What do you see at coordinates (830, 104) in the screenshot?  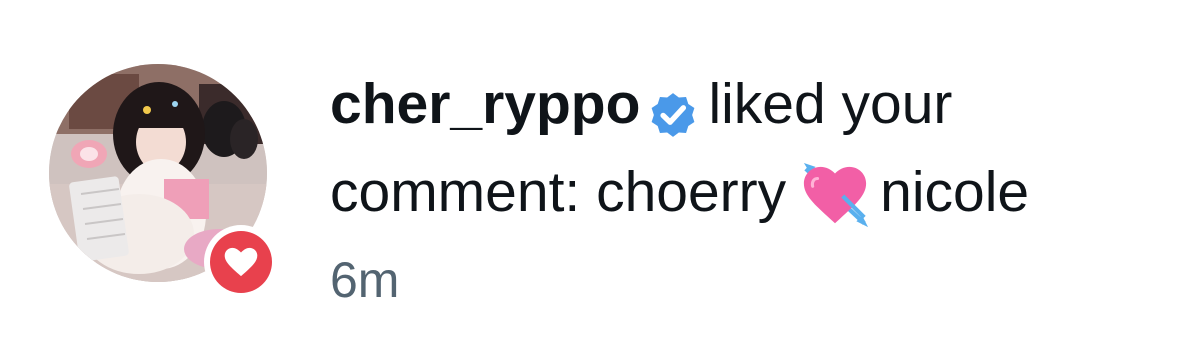 I see `action-text-line1: liked your` at bounding box center [830, 104].